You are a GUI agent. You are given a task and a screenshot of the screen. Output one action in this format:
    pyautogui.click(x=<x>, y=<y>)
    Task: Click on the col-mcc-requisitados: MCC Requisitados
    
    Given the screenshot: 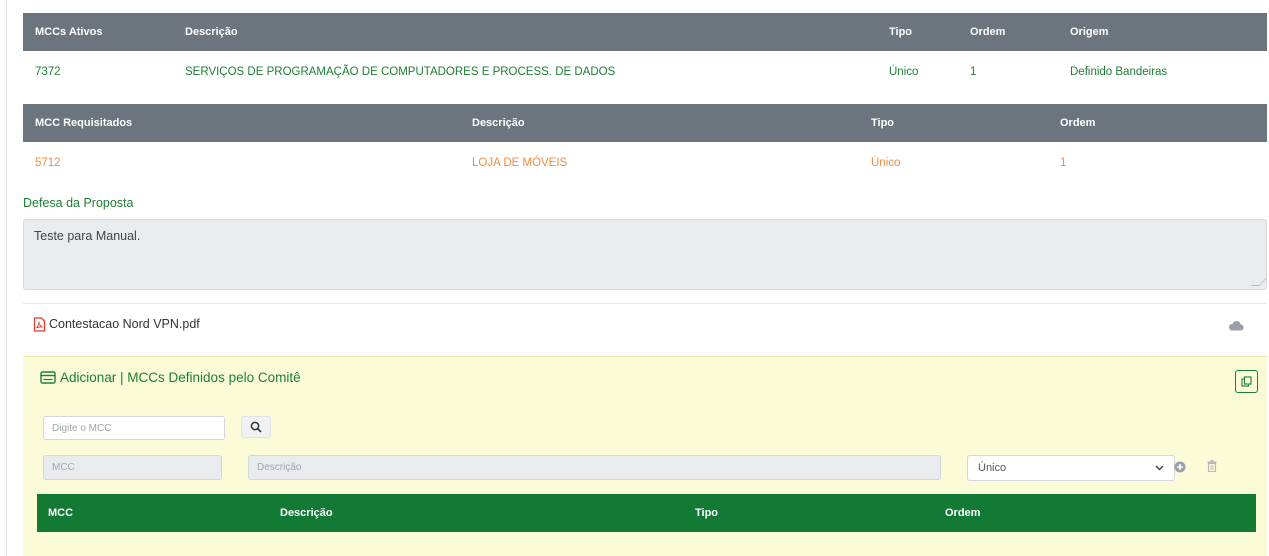 What is the action you would take?
    pyautogui.click(x=84, y=123)
    